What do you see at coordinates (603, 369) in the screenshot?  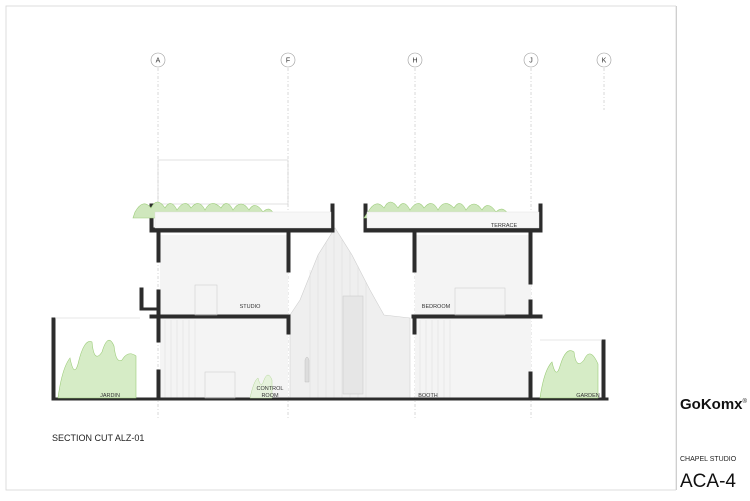 I see `garden-wall` at bounding box center [603, 369].